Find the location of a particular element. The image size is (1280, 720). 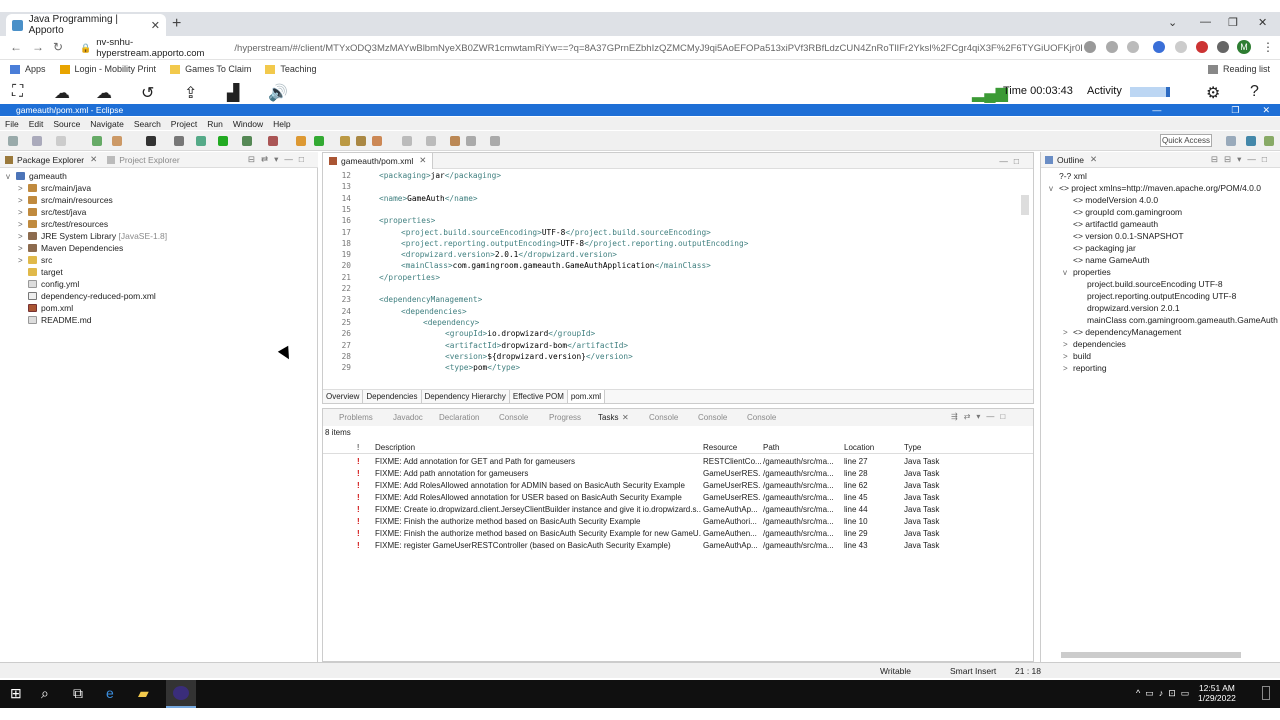

kebab-menu-icon: ⋮ is located at coordinates (1268, 47).